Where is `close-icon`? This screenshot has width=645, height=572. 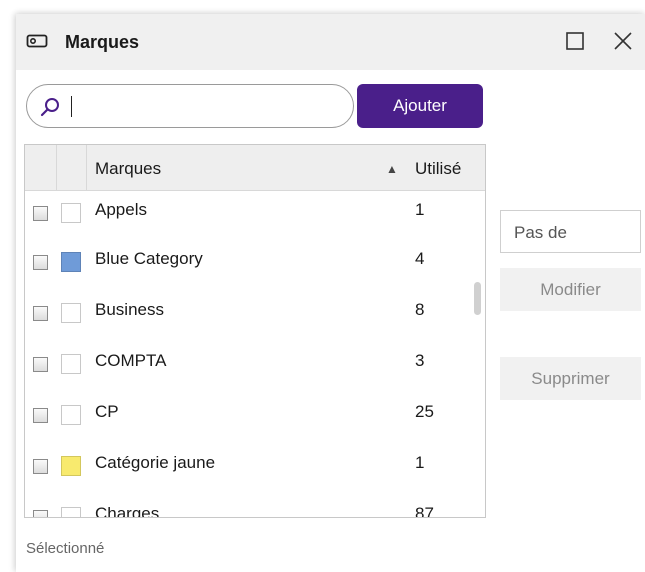
close-icon is located at coordinates (623, 41).